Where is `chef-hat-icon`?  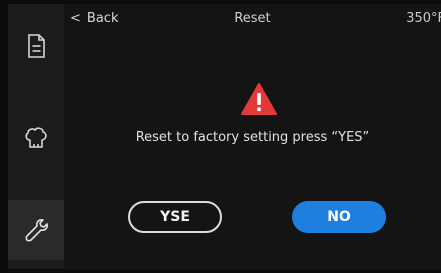 chef-hat-icon is located at coordinates (36, 137).